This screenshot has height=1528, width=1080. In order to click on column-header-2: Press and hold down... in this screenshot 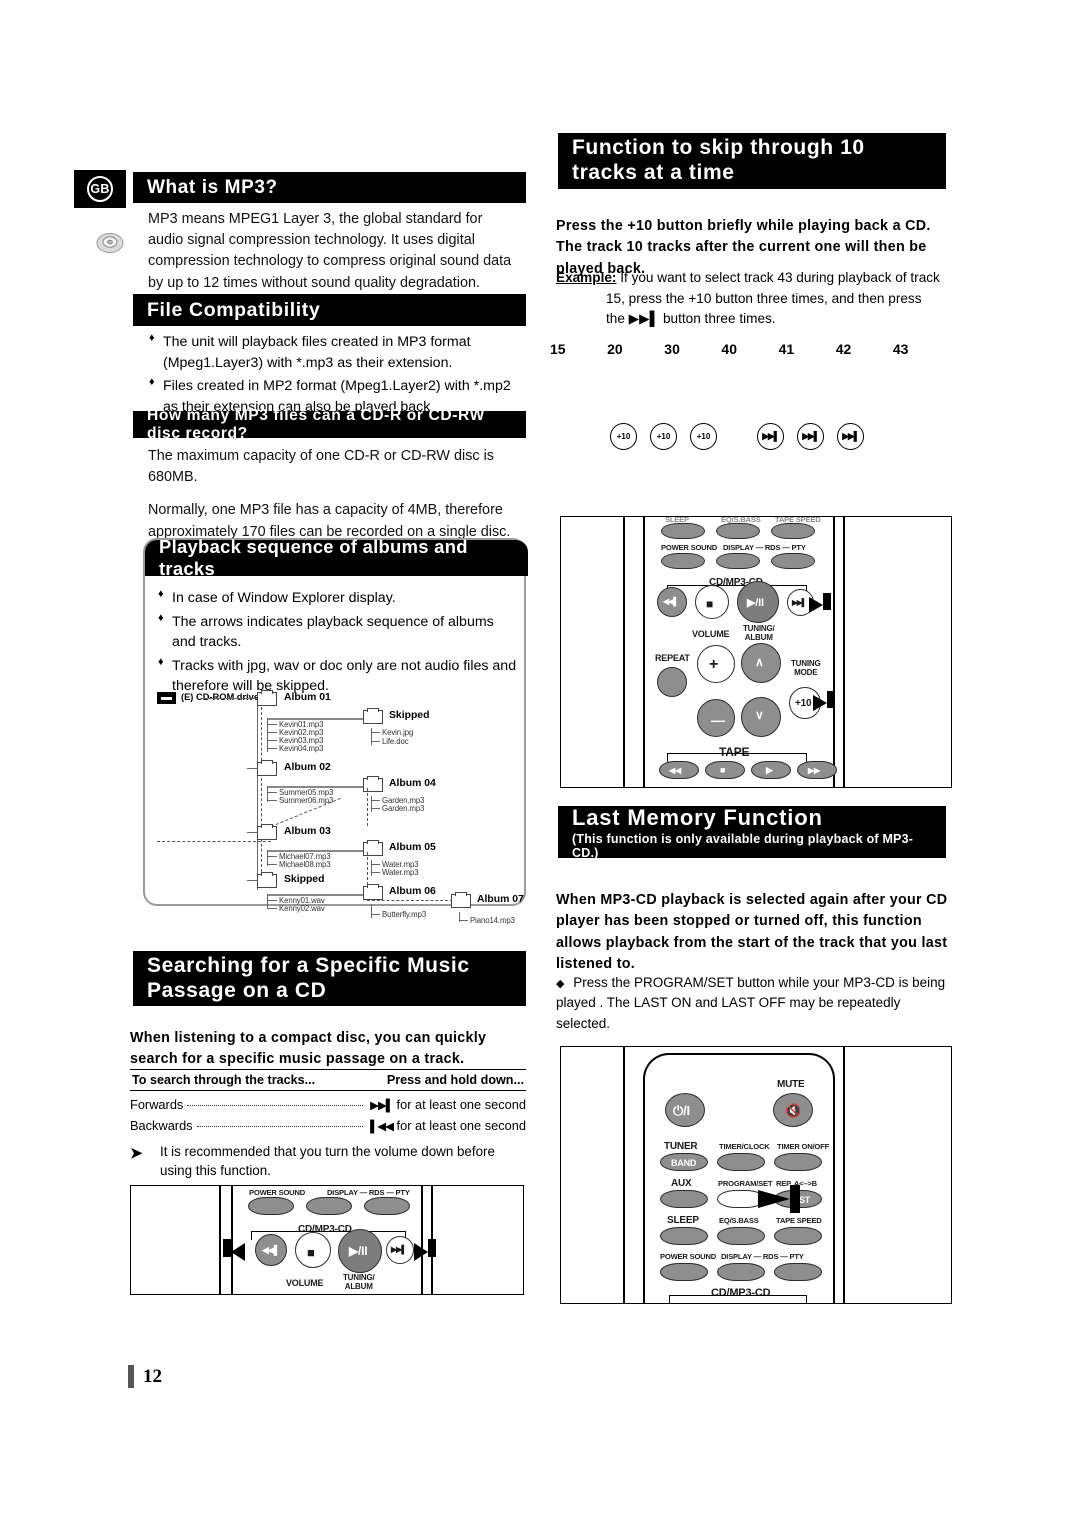, I will do `click(455, 1080)`.